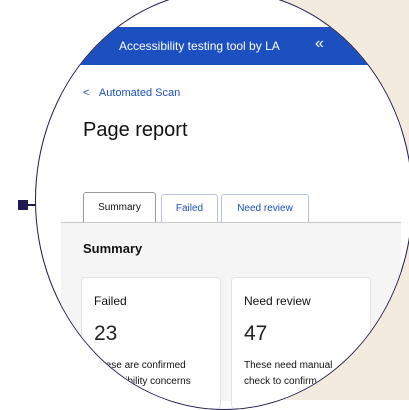 The width and height of the screenshot is (409, 410). I want to click on card-label: Need review, so click(277, 301).